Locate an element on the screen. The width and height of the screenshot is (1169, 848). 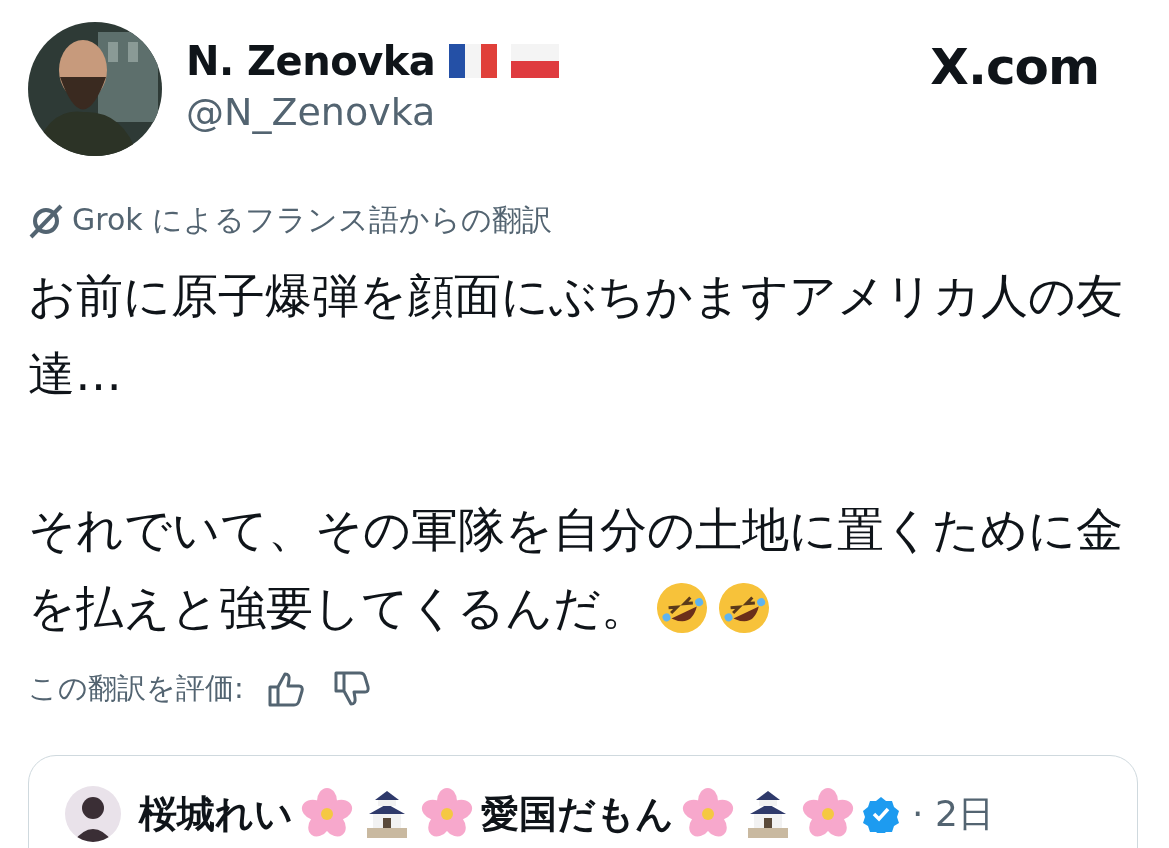
avatar-icon is located at coordinates (93, 814).